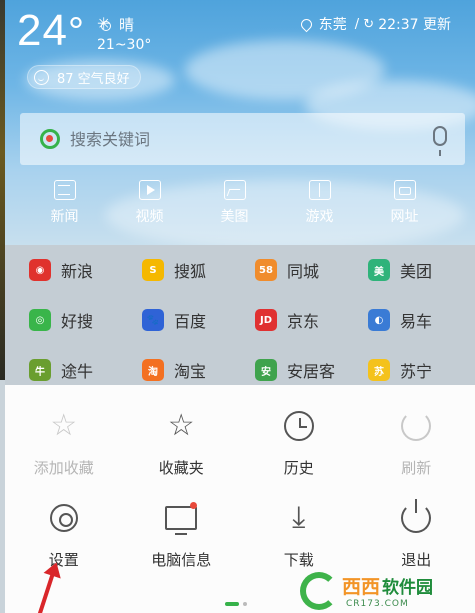 The height and width of the screenshot is (613, 475). Describe the element at coordinates (76, 32) in the screenshot. I see `temperature-unit: °` at that location.